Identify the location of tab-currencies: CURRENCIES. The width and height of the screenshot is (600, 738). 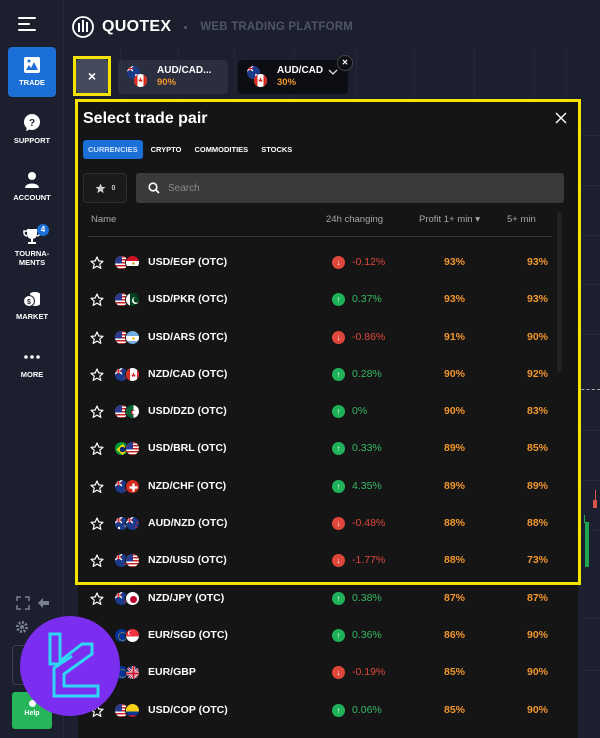
(113, 149).